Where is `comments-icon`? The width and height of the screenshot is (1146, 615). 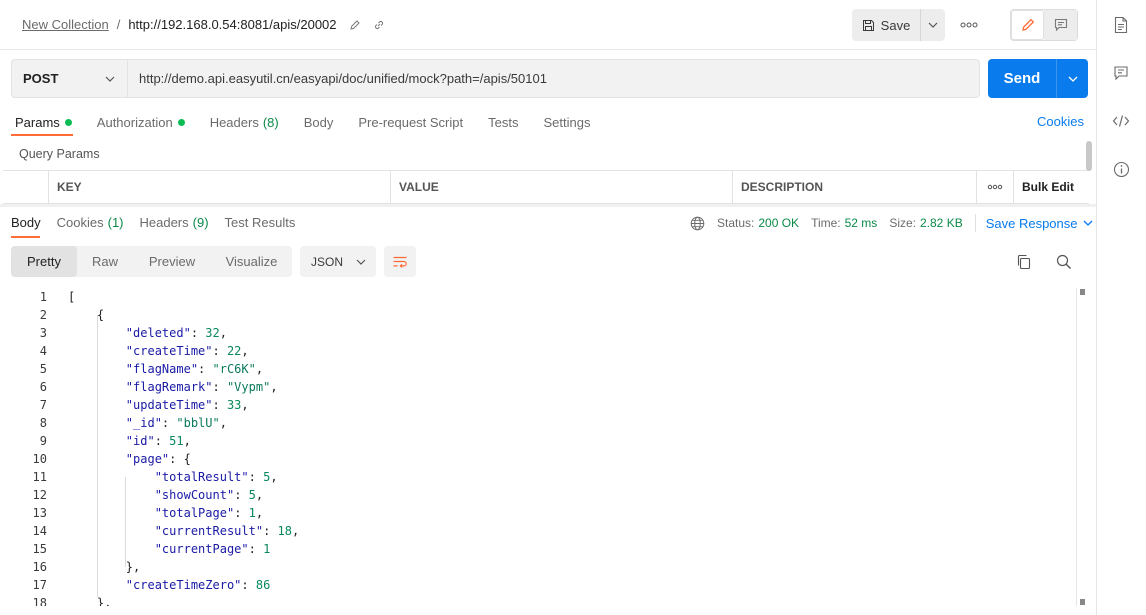 comments-icon is located at coordinates (1121, 73).